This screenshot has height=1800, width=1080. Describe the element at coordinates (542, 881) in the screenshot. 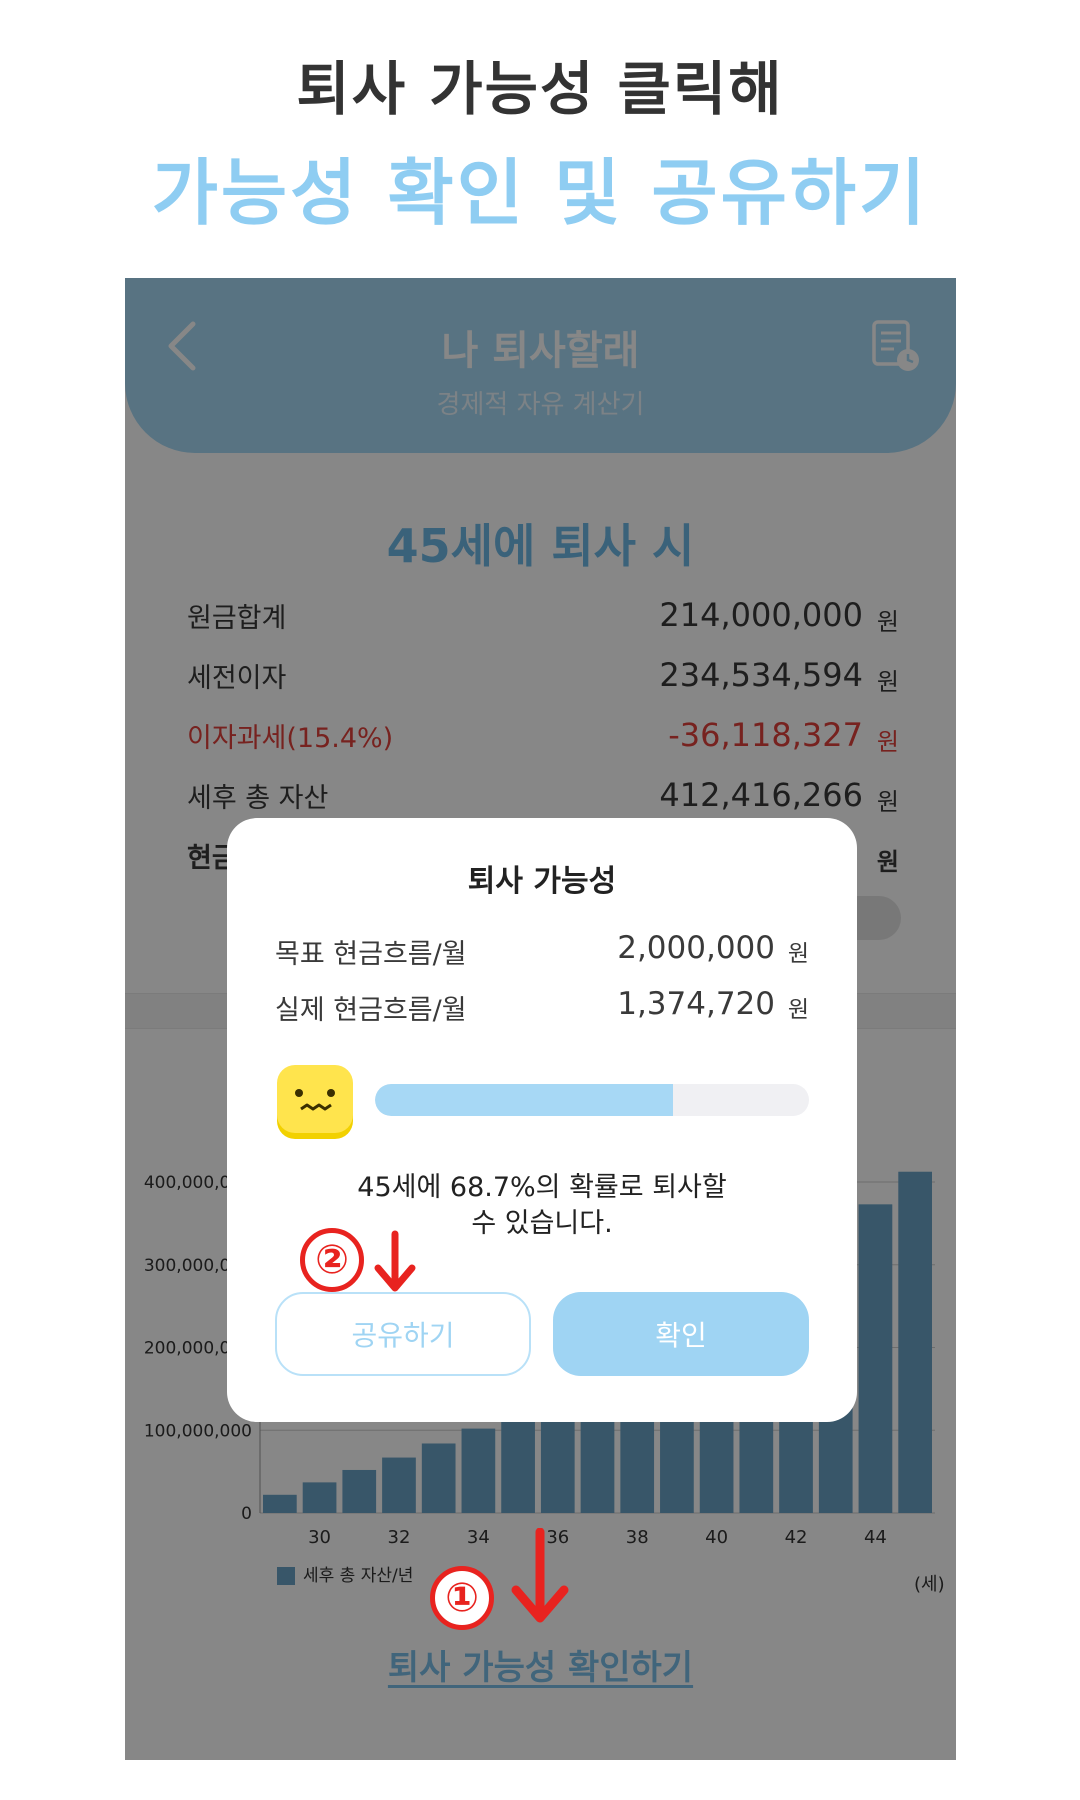

I see `modal-title: 퇴사 가능성` at that location.